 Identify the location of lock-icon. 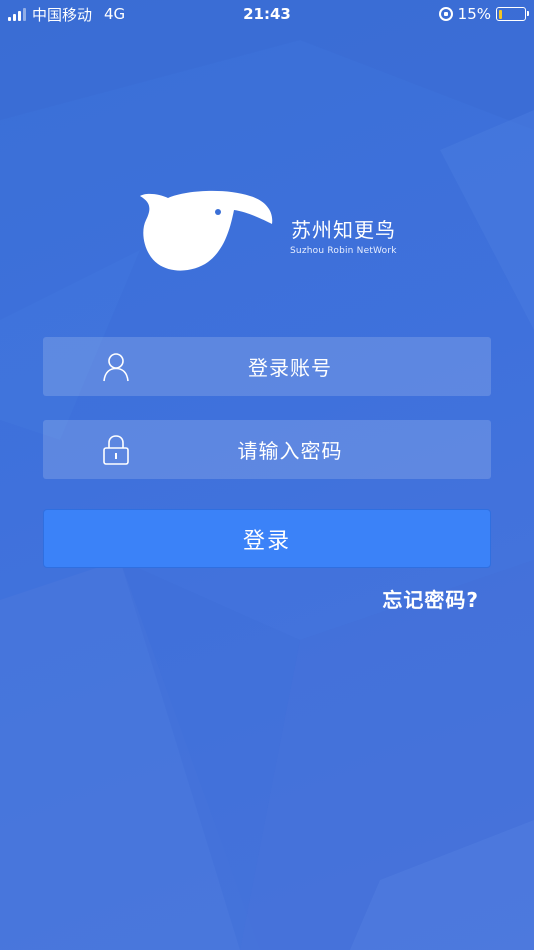
(116, 450).